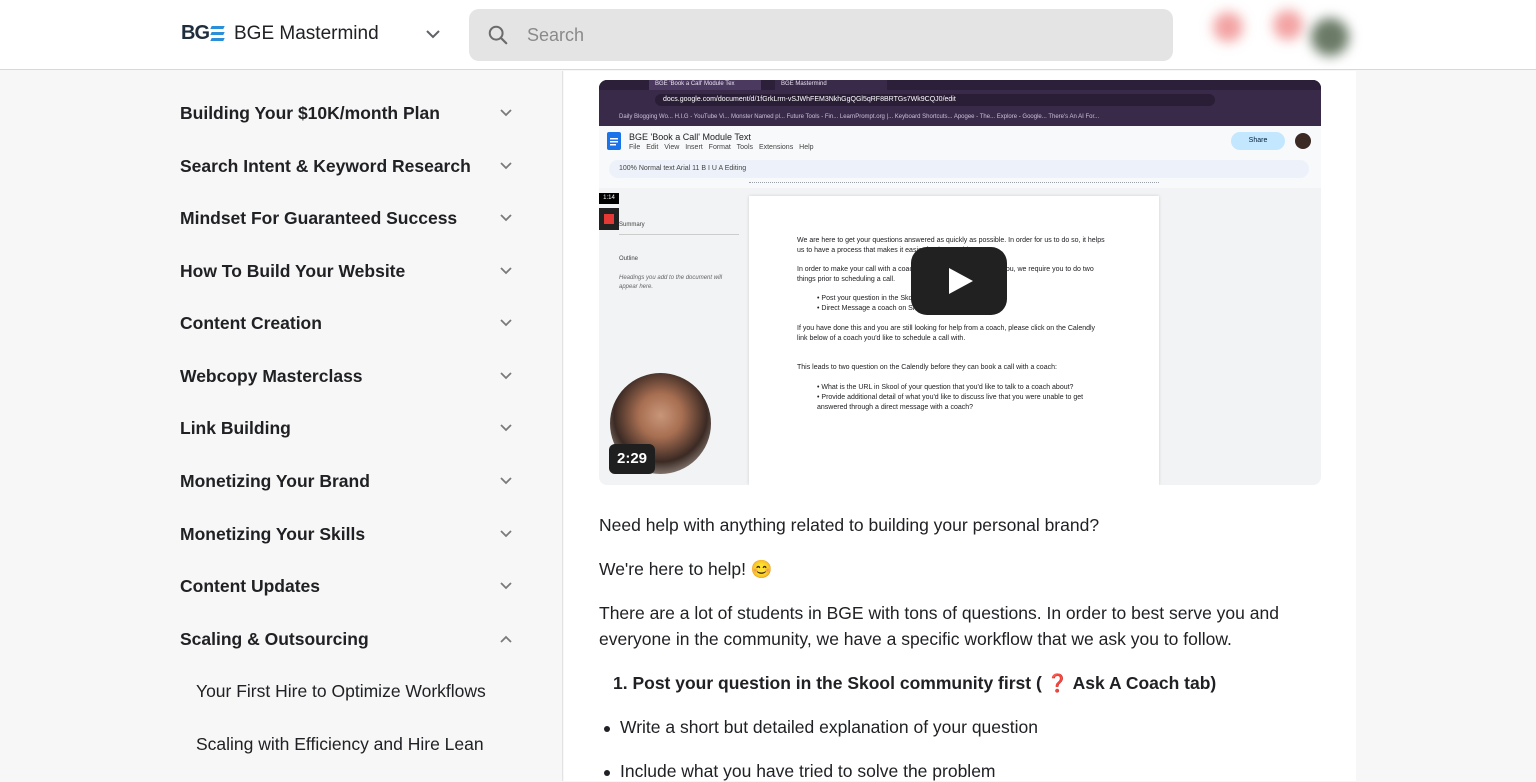 This screenshot has height=782, width=1536. I want to click on module-label: Link Building, so click(235, 427).